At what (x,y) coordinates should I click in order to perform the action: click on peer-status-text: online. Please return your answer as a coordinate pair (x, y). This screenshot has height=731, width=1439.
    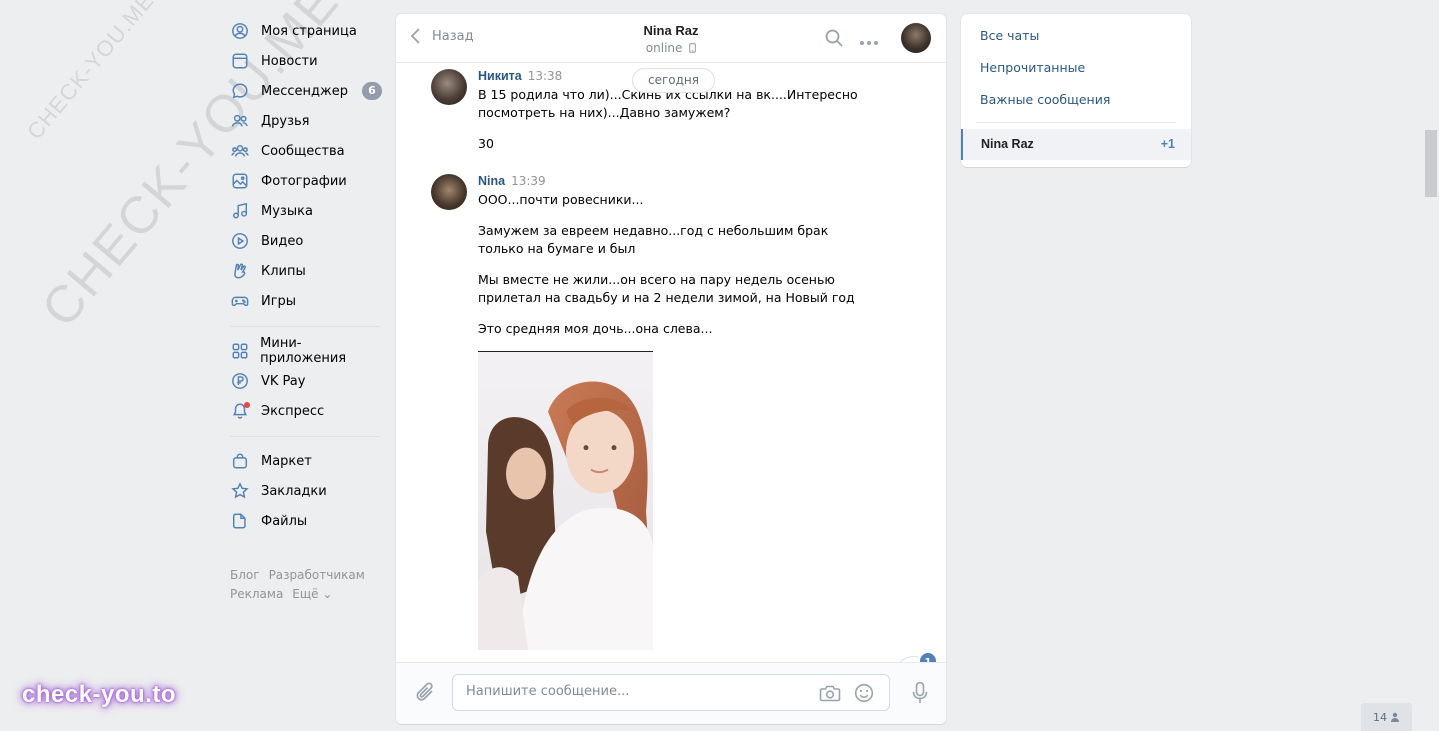
    Looking at the image, I should click on (664, 48).